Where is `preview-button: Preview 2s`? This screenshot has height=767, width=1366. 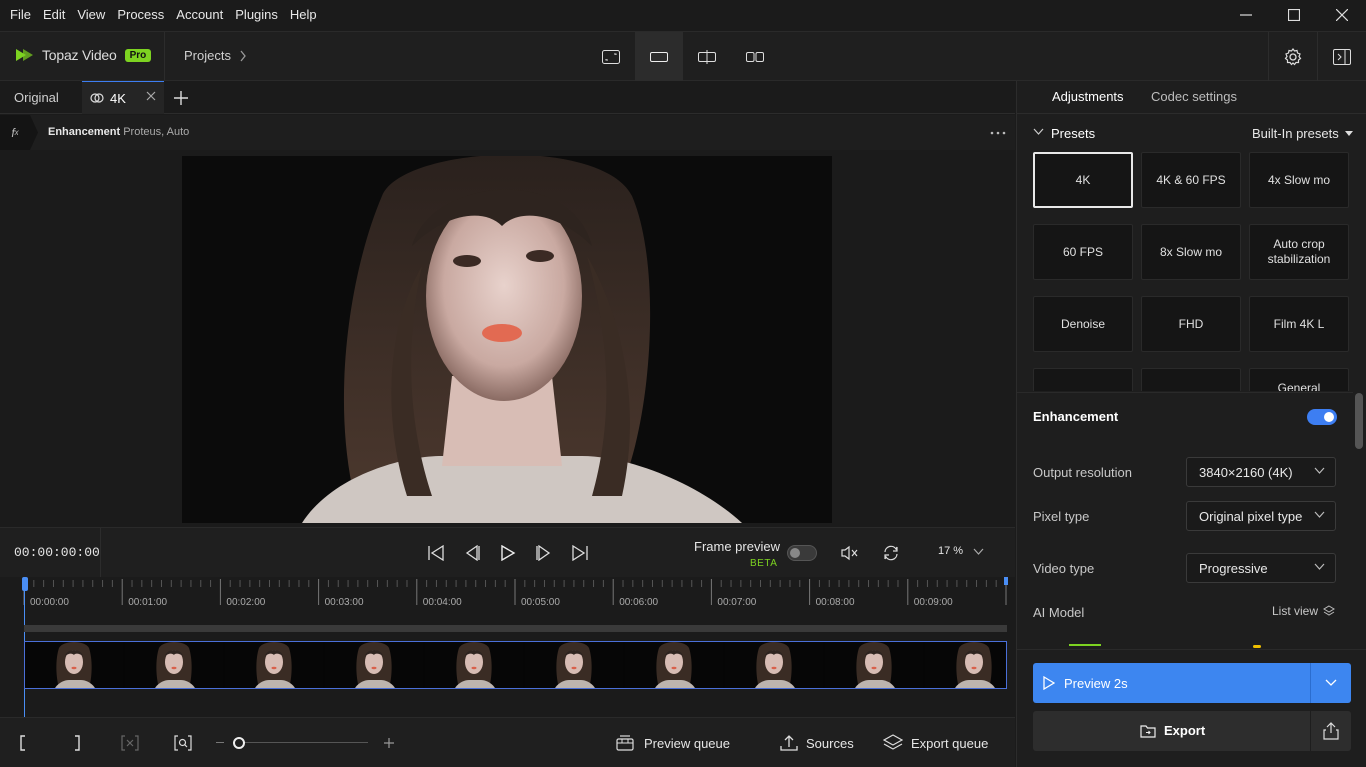 preview-button: Preview 2s is located at coordinates (1192, 683).